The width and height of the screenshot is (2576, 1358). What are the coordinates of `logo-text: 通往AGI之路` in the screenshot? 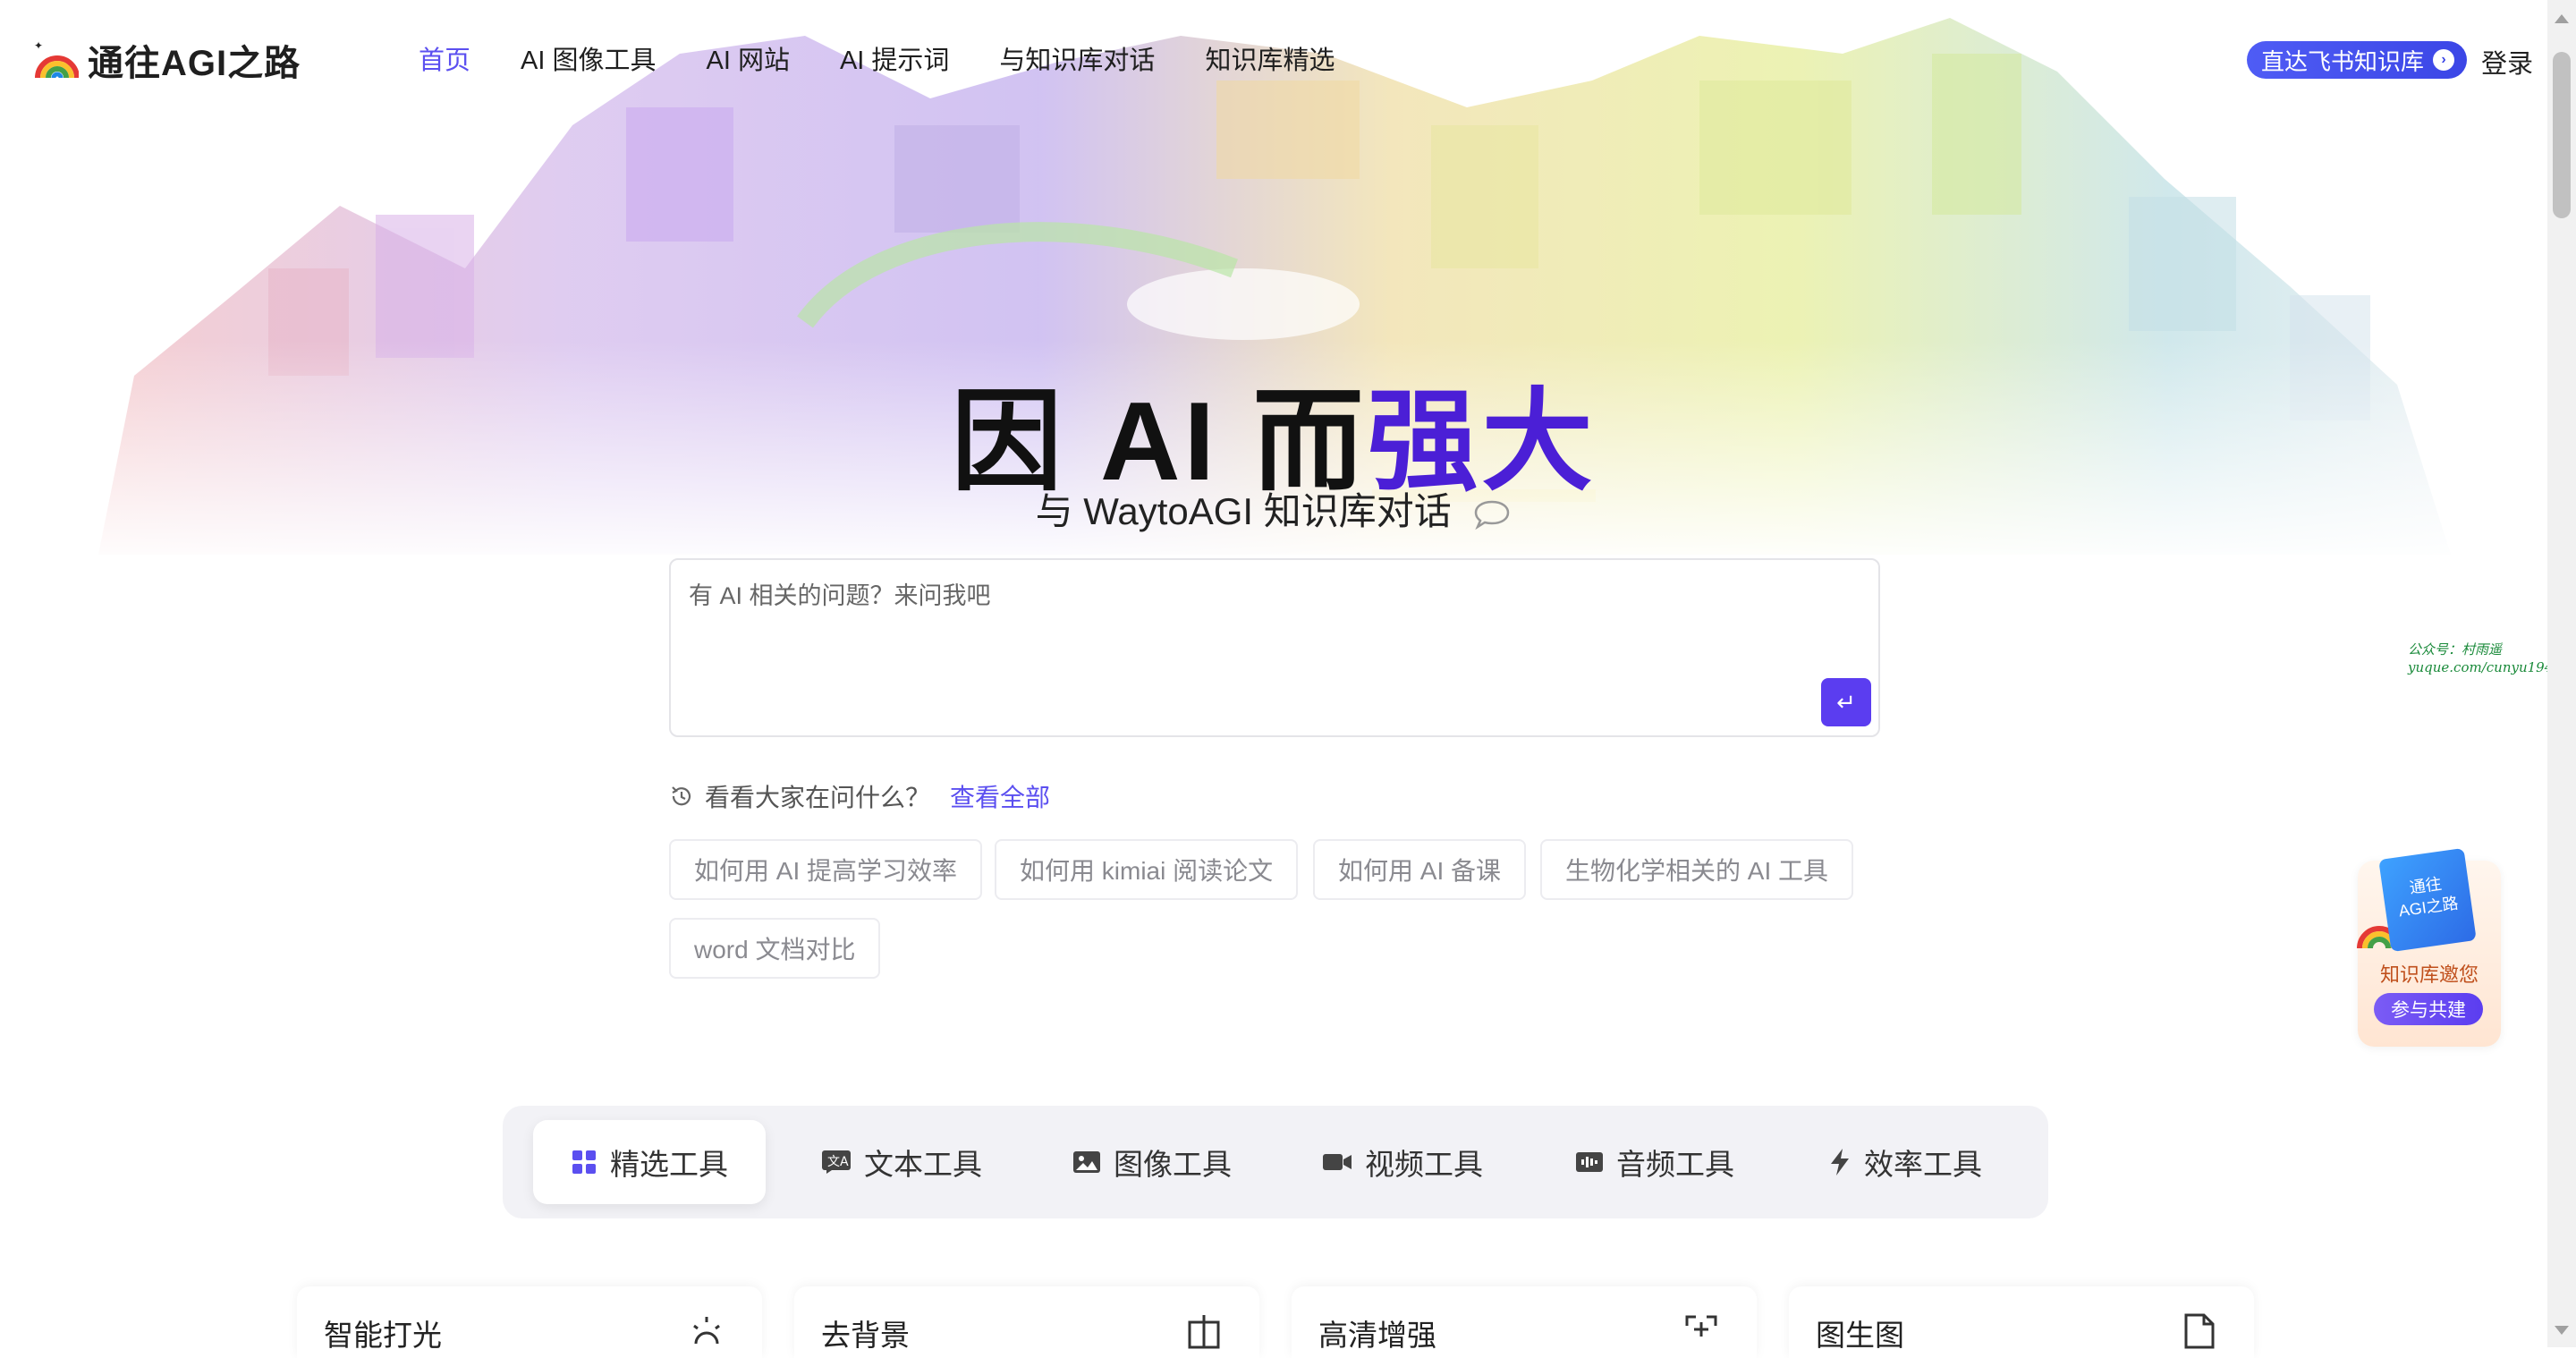 It's located at (194, 63).